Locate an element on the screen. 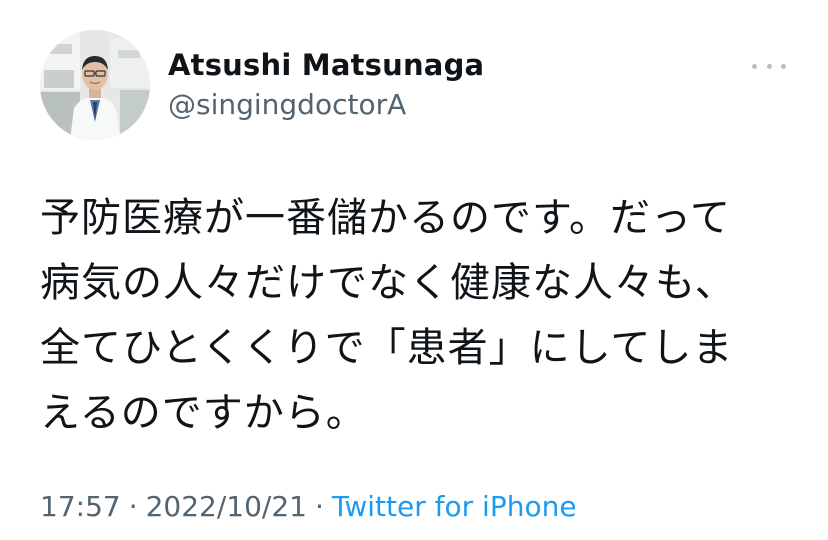  tweet-text-line: えるのですから。 is located at coordinates (203, 413).